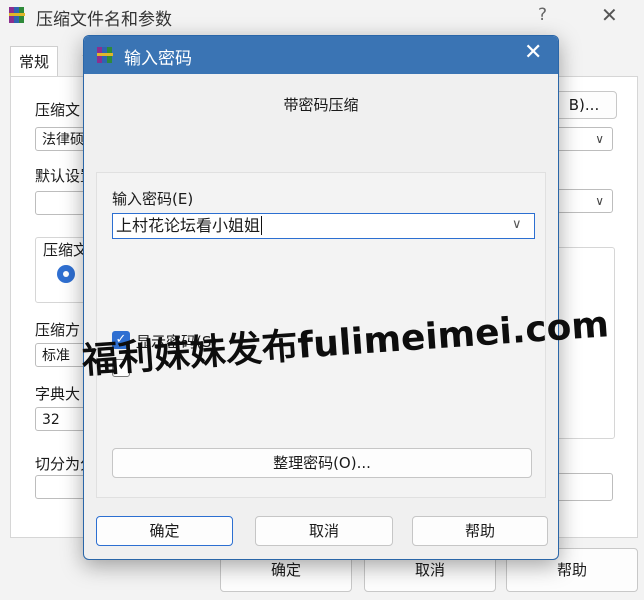 The image size is (644, 600). Describe the element at coordinates (188, 225) in the screenshot. I see `password-value: 上村花论坛看小姐姐` at that location.